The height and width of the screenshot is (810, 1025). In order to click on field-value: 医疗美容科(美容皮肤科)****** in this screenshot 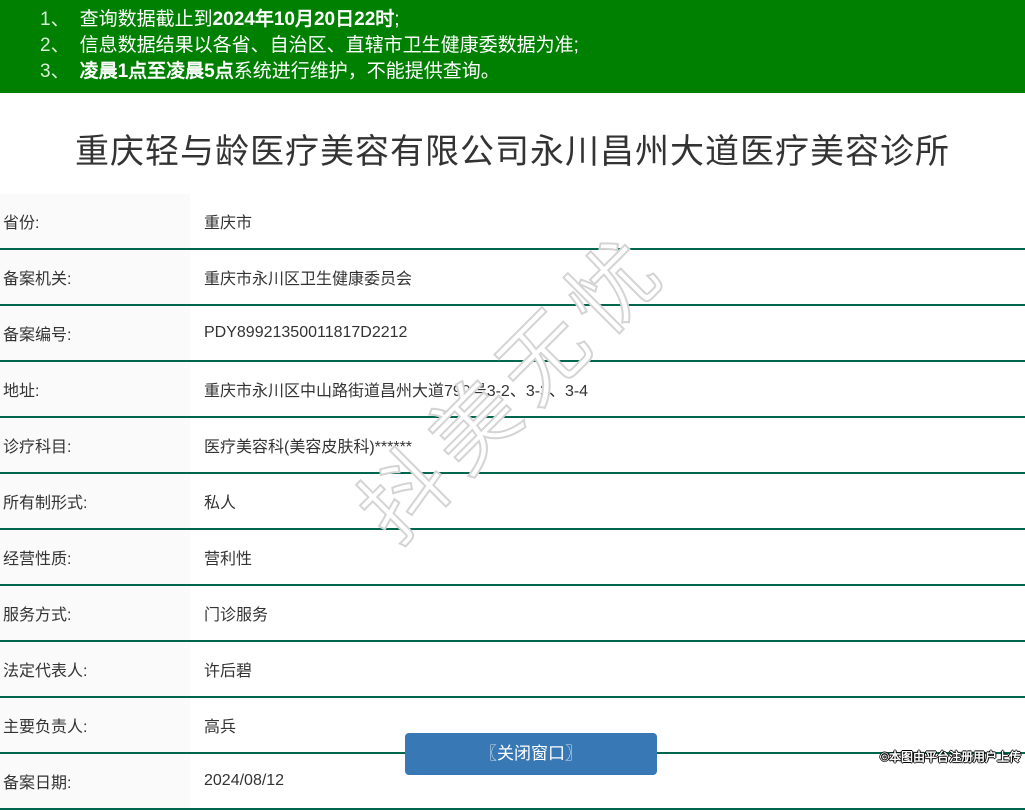, I will do `click(607, 445)`.